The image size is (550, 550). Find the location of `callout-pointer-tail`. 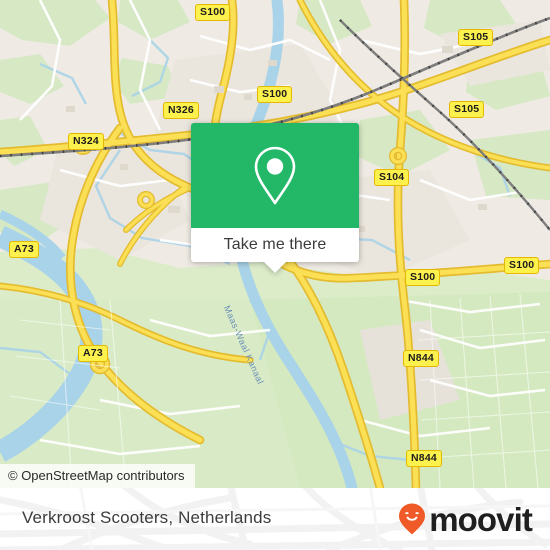

callout-pointer-tail is located at coordinates (275, 267).